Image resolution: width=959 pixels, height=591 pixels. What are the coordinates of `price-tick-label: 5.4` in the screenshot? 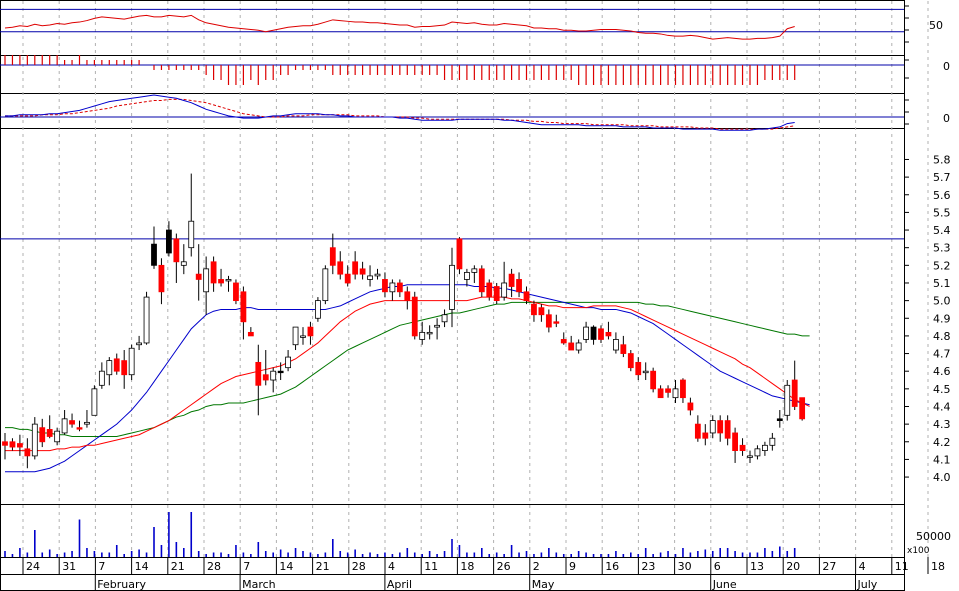 It's located at (942, 230).